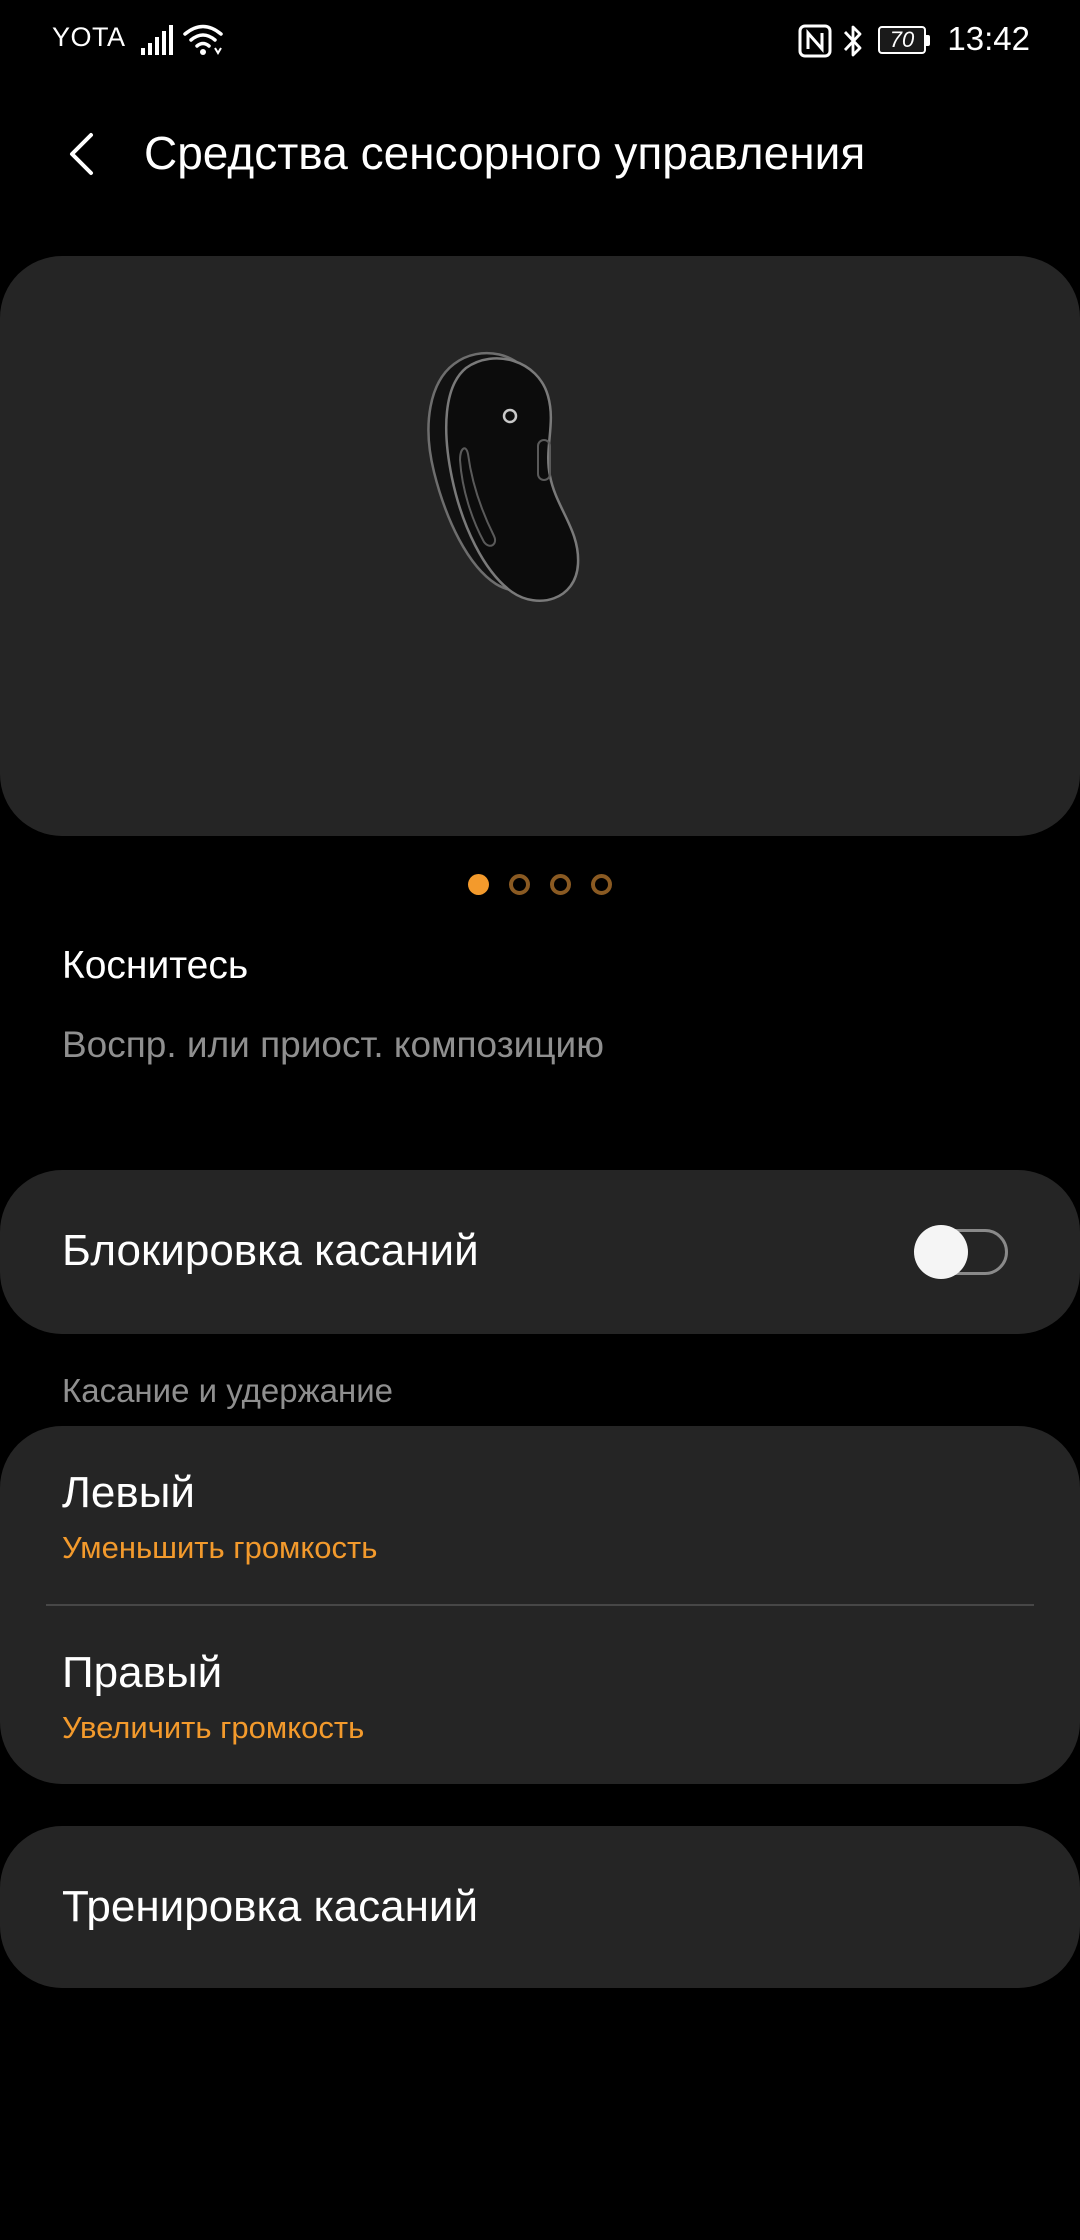 This screenshot has width=1080, height=2240. Describe the element at coordinates (213, 1727) in the screenshot. I see `right-earbud-value: Увеличить громкость` at that location.